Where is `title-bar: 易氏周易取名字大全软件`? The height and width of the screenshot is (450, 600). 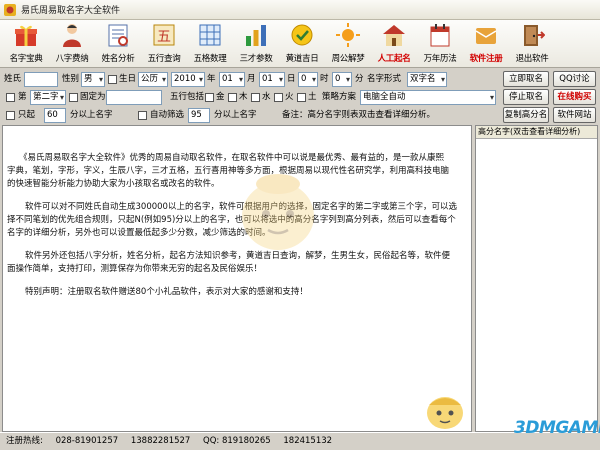
title-bar: 易氏周易取名字大全软件 is located at coordinates (300, 10).